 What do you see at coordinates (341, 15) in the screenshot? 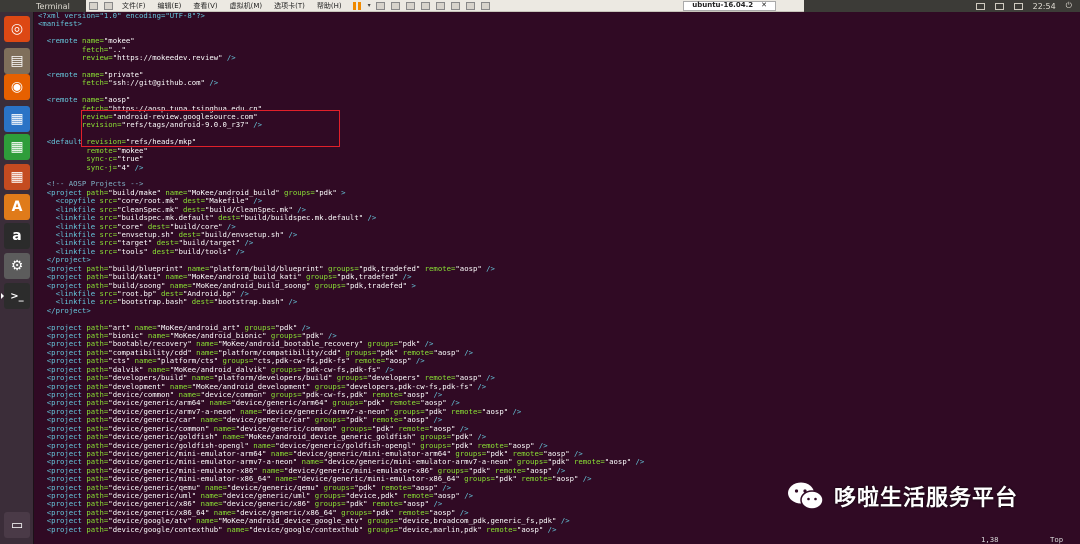
I see `code-line: <?xml version="1.0" encoding="UTF-8"?>` at bounding box center [341, 15].